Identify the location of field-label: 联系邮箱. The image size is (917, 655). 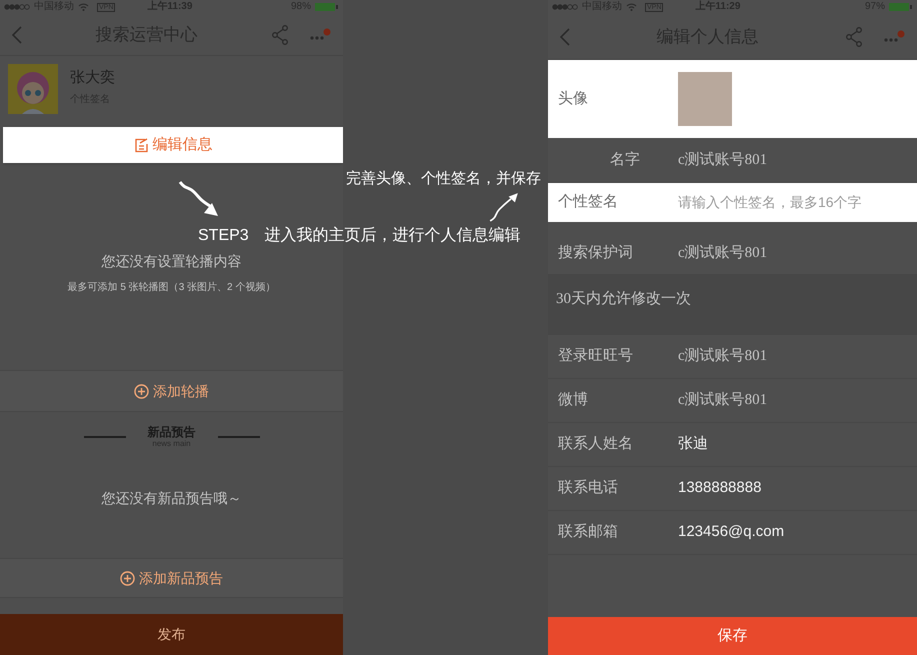
(588, 532).